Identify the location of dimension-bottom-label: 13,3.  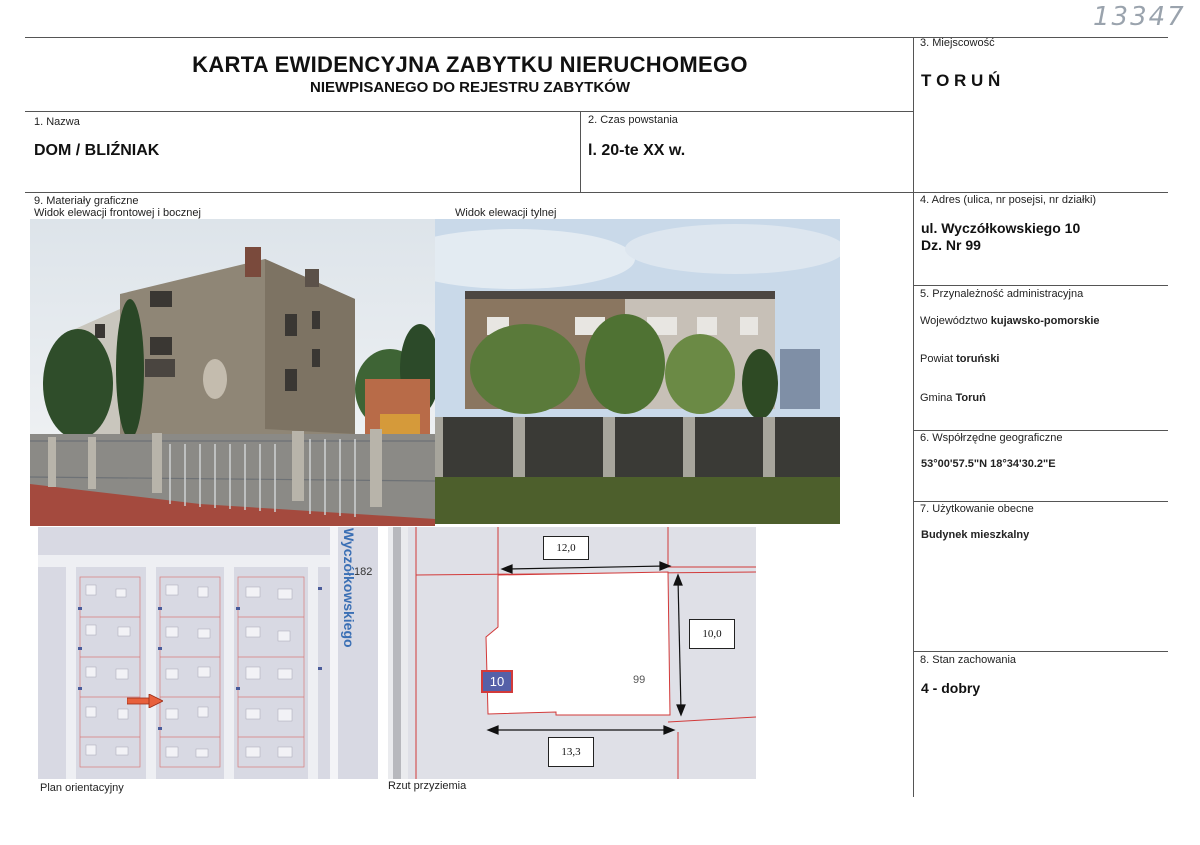
(571, 752).